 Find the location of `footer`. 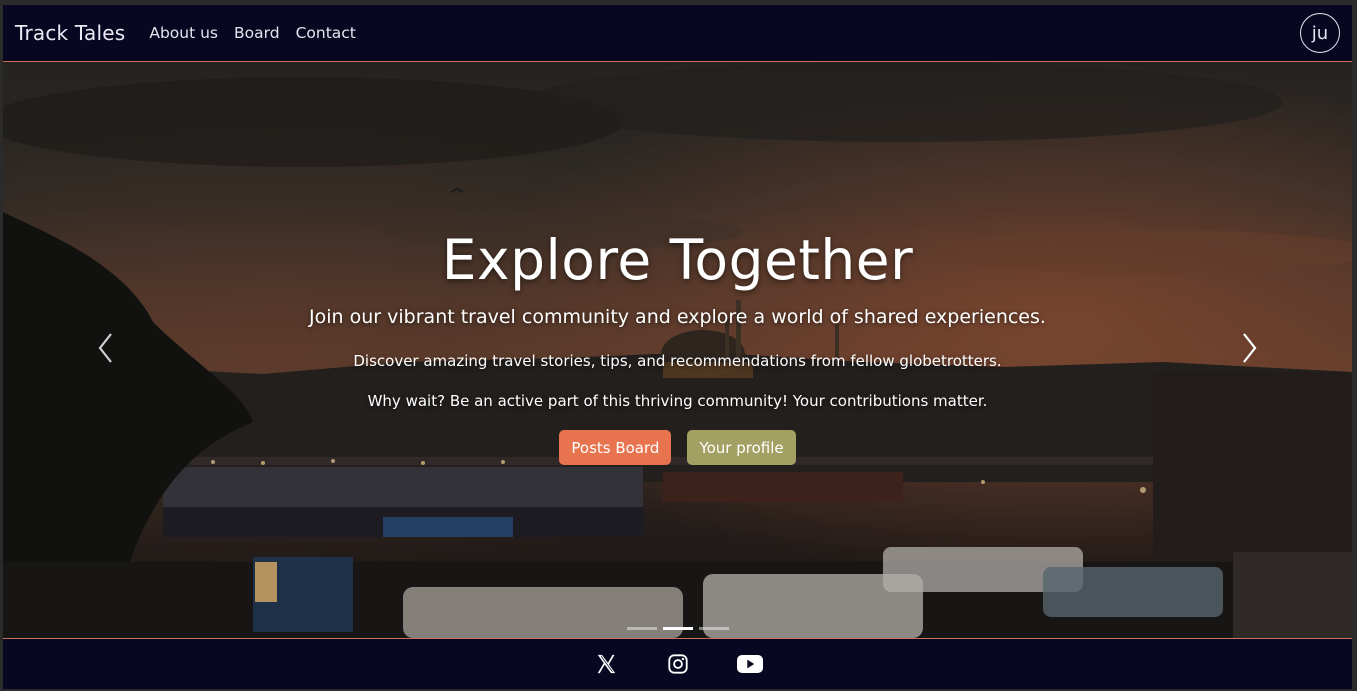

footer is located at coordinates (677, 663).